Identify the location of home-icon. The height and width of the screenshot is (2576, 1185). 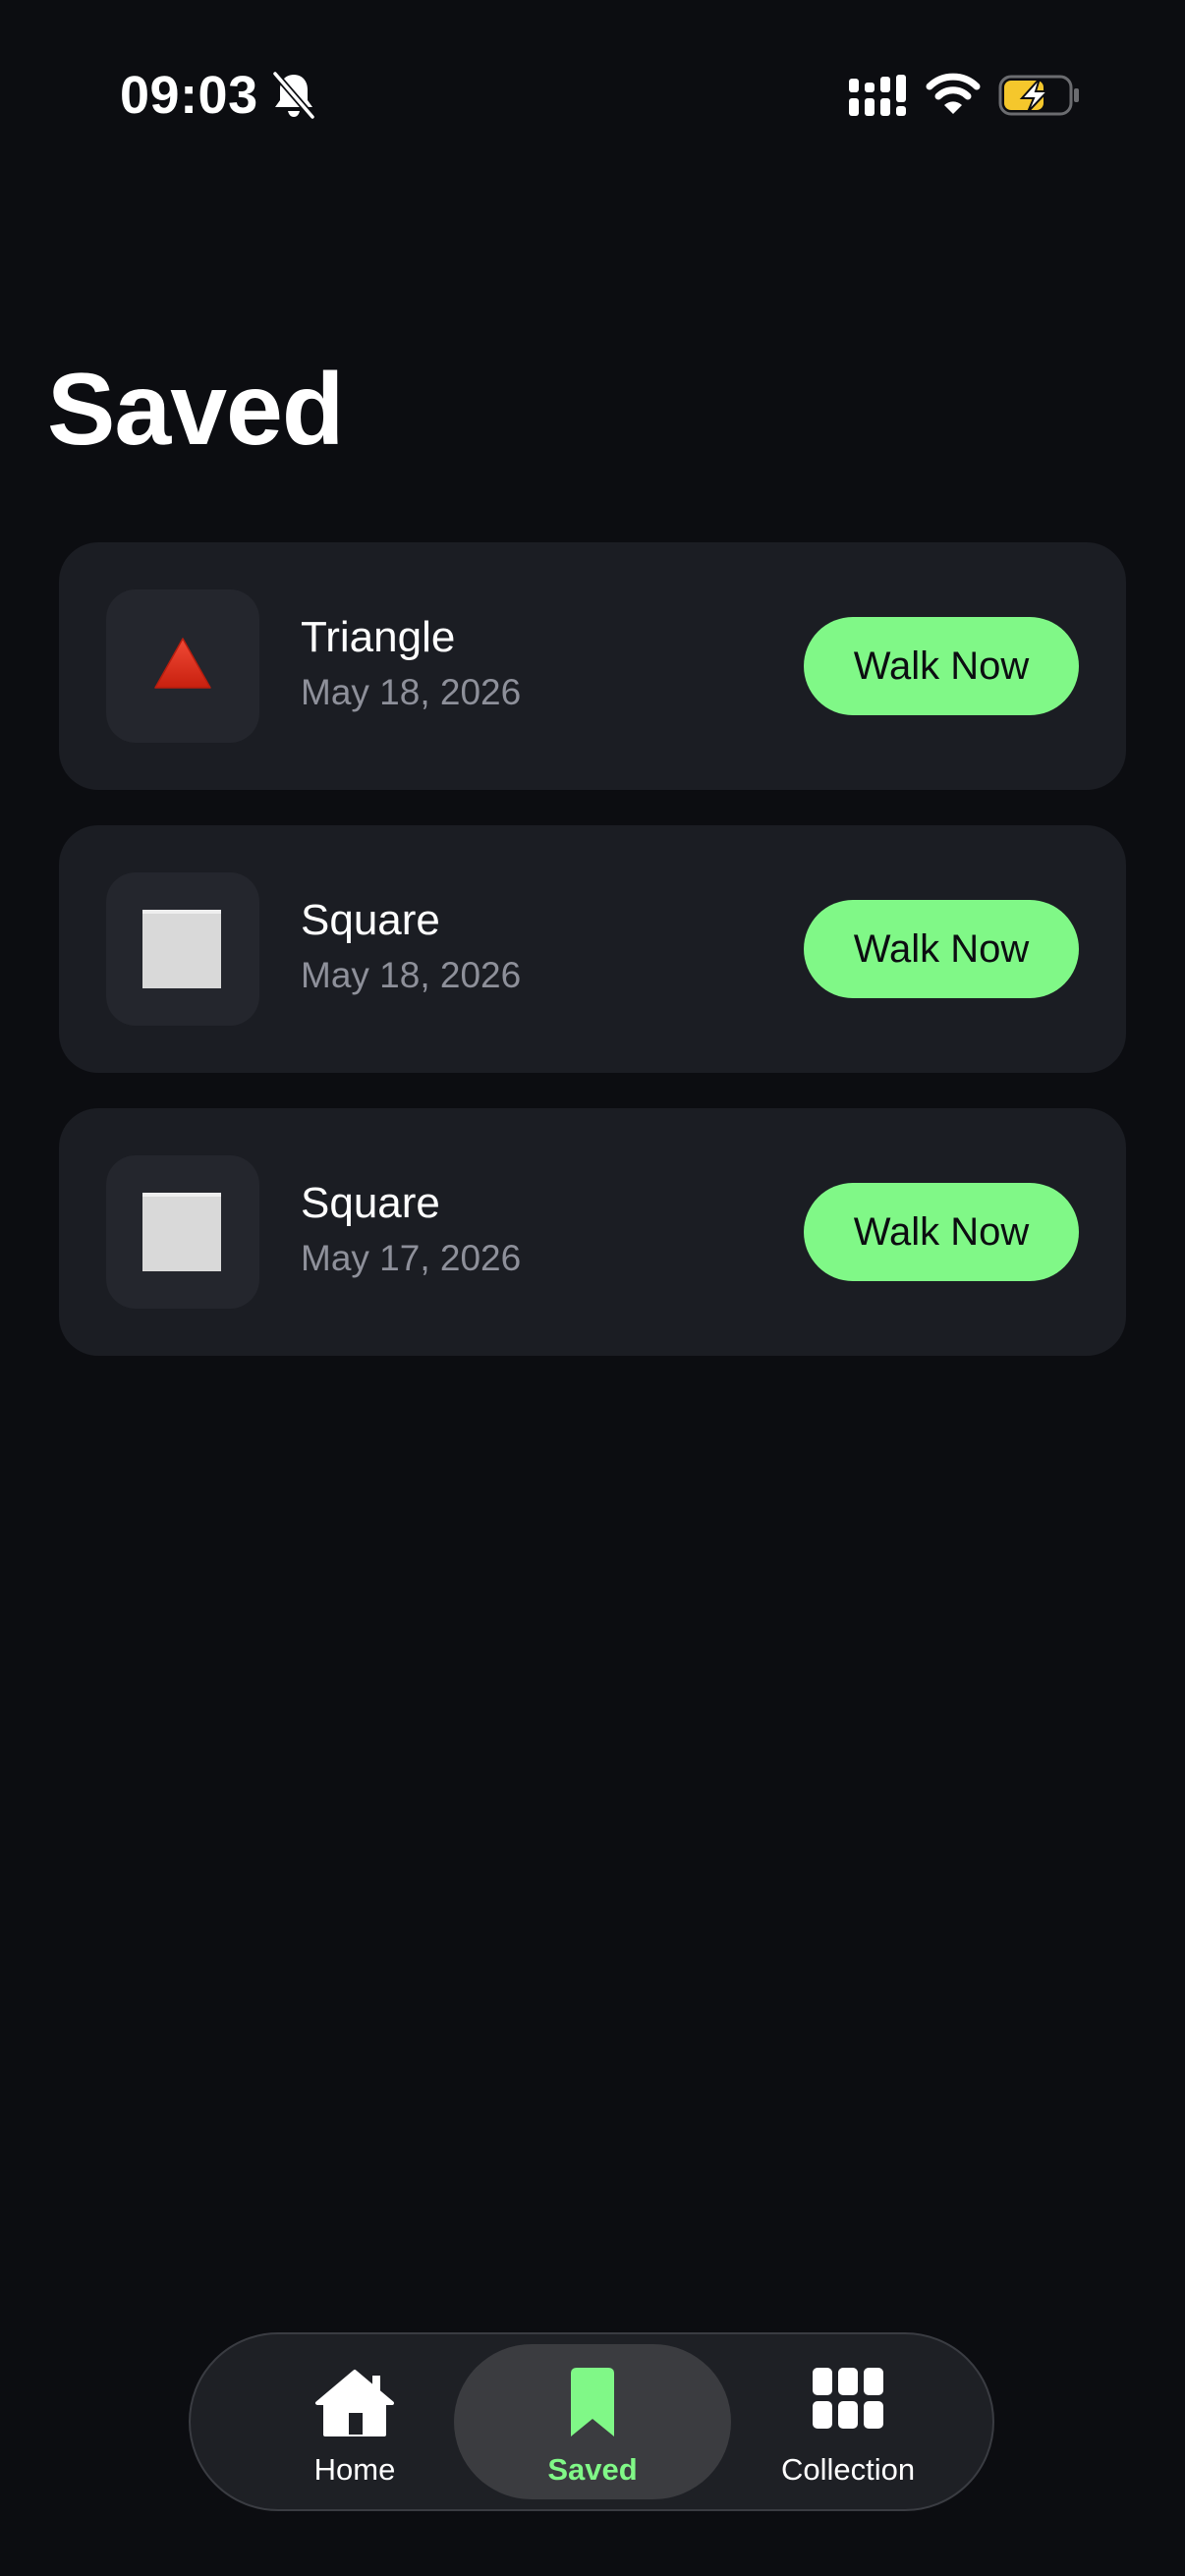
(354, 2403).